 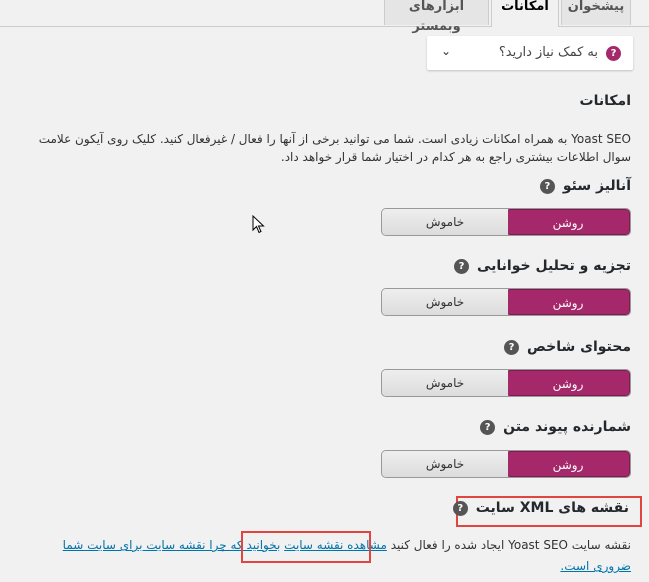 I want to click on tab-bar: پیشخوان امکانات ابزارهای وبمستر, so click(x=324, y=17).